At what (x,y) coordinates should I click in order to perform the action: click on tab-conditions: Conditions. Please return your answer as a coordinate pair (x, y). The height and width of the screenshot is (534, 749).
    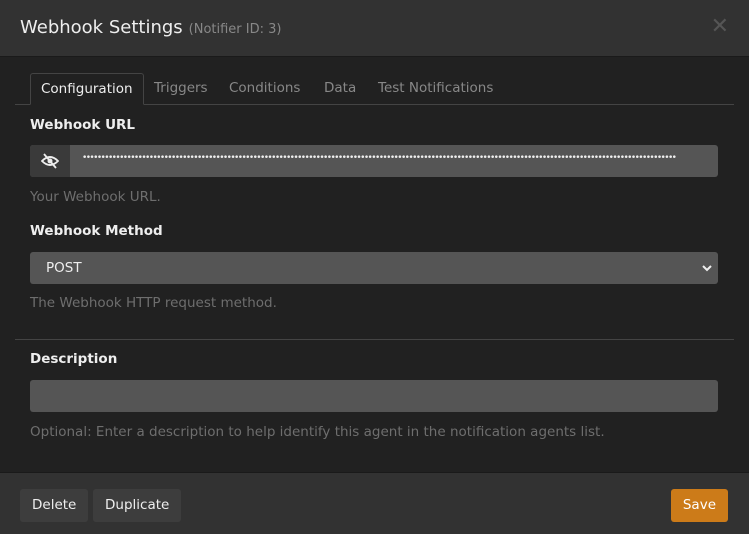
    Looking at the image, I should click on (264, 89).